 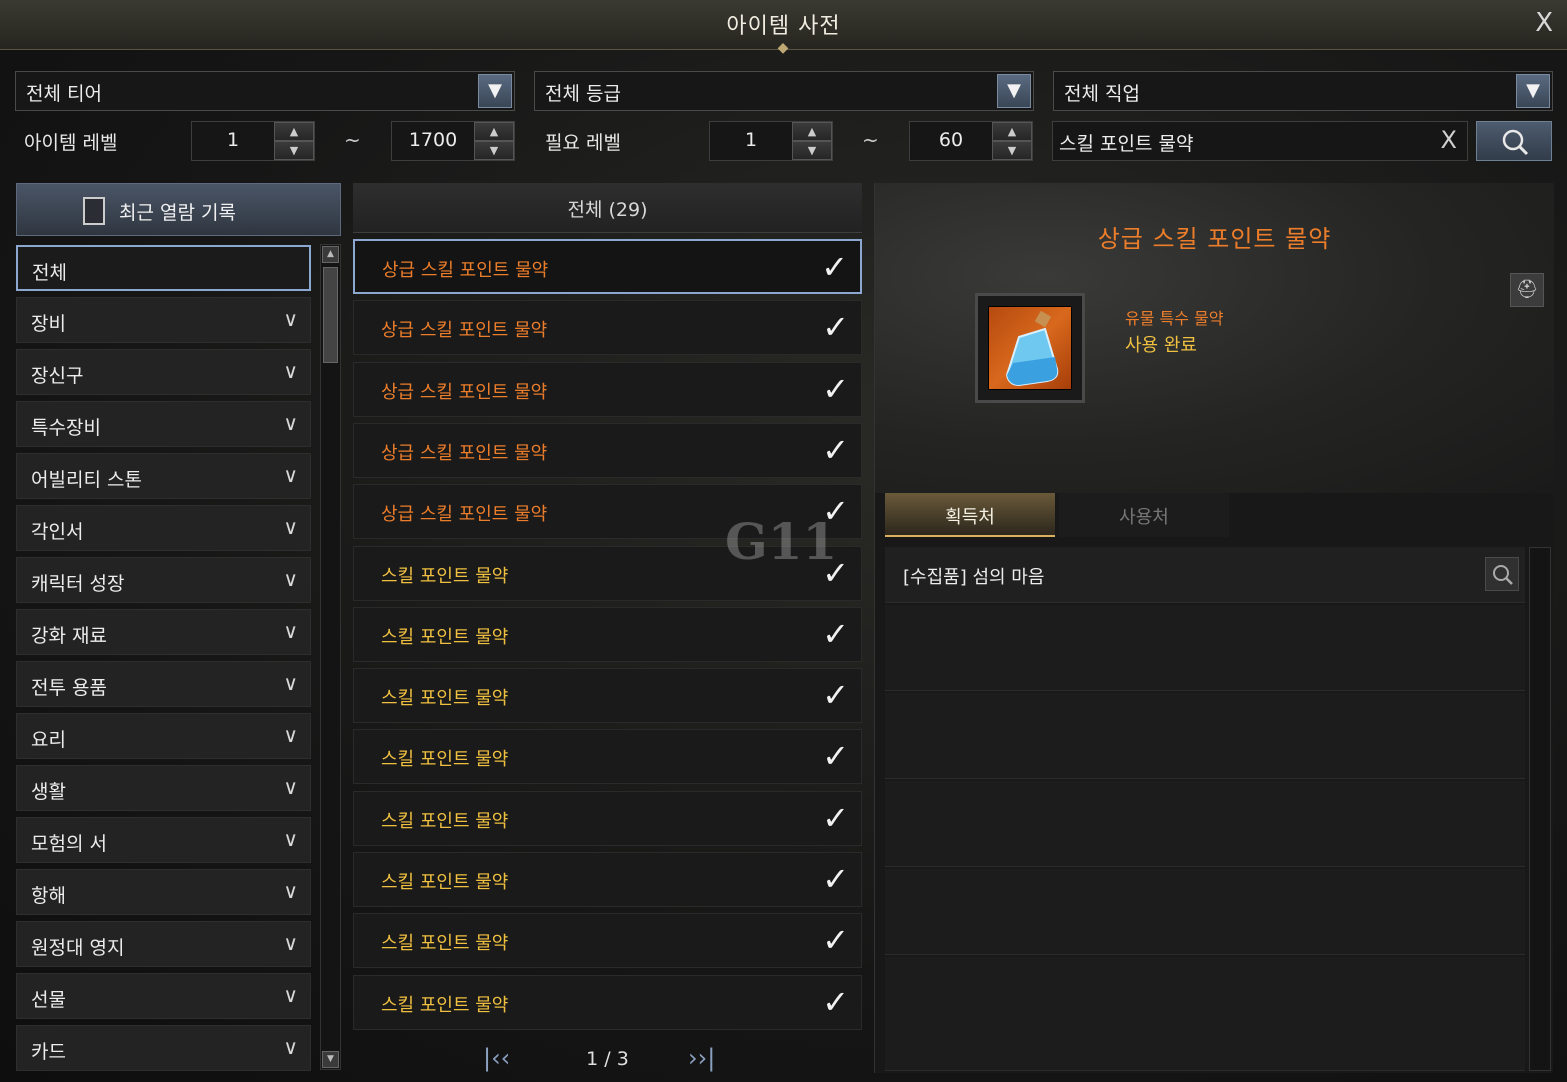 I want to click on search-button, so click(x=1514, y=141).